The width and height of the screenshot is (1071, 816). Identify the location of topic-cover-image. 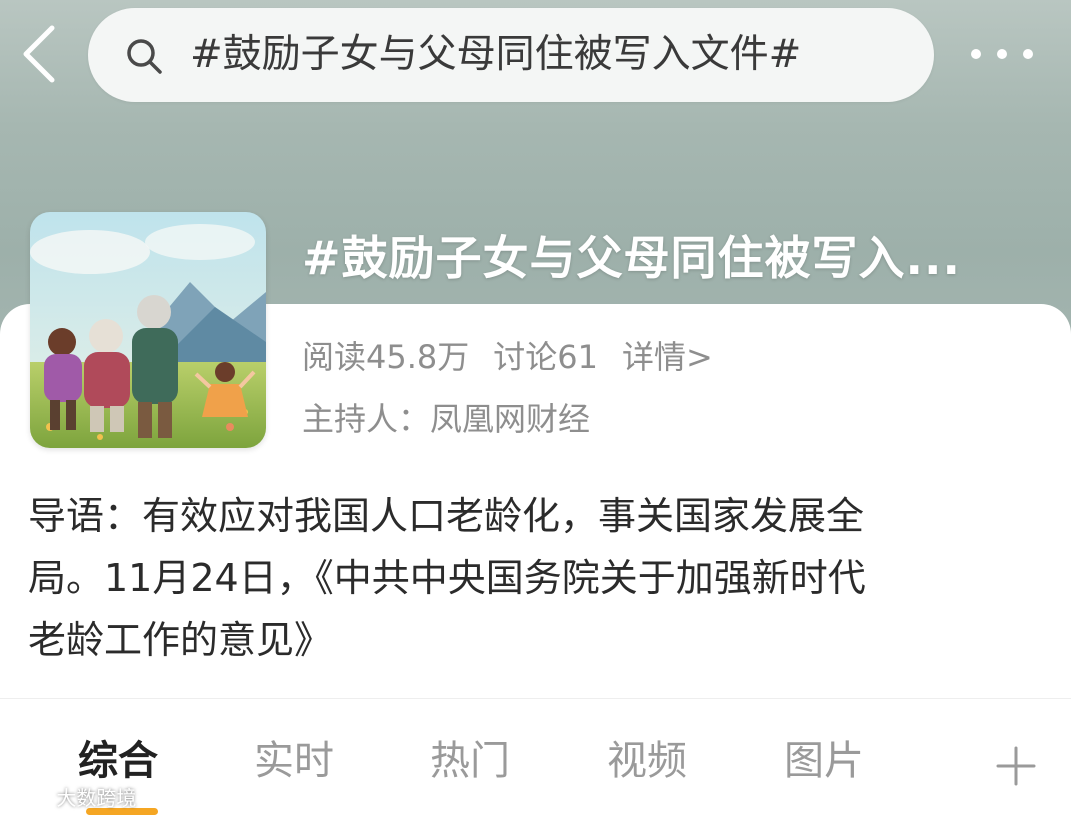
(148, 330).